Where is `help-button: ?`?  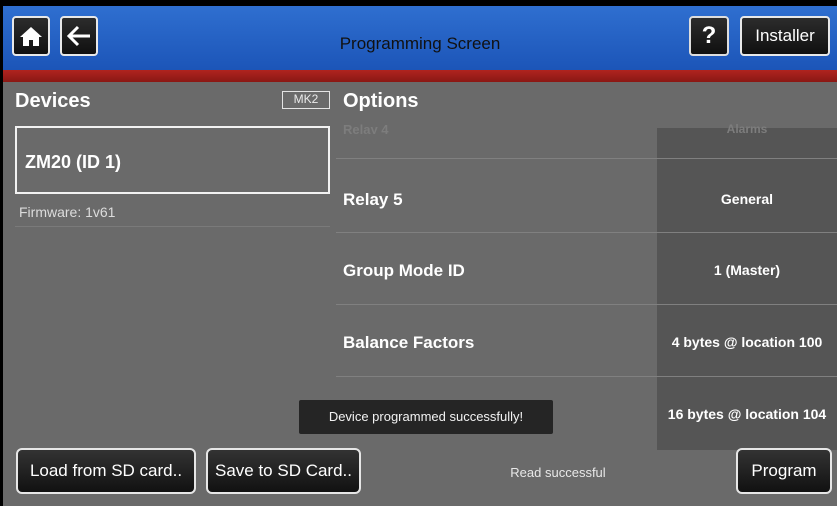 help-button: ? is located at coordinates (709, 36).